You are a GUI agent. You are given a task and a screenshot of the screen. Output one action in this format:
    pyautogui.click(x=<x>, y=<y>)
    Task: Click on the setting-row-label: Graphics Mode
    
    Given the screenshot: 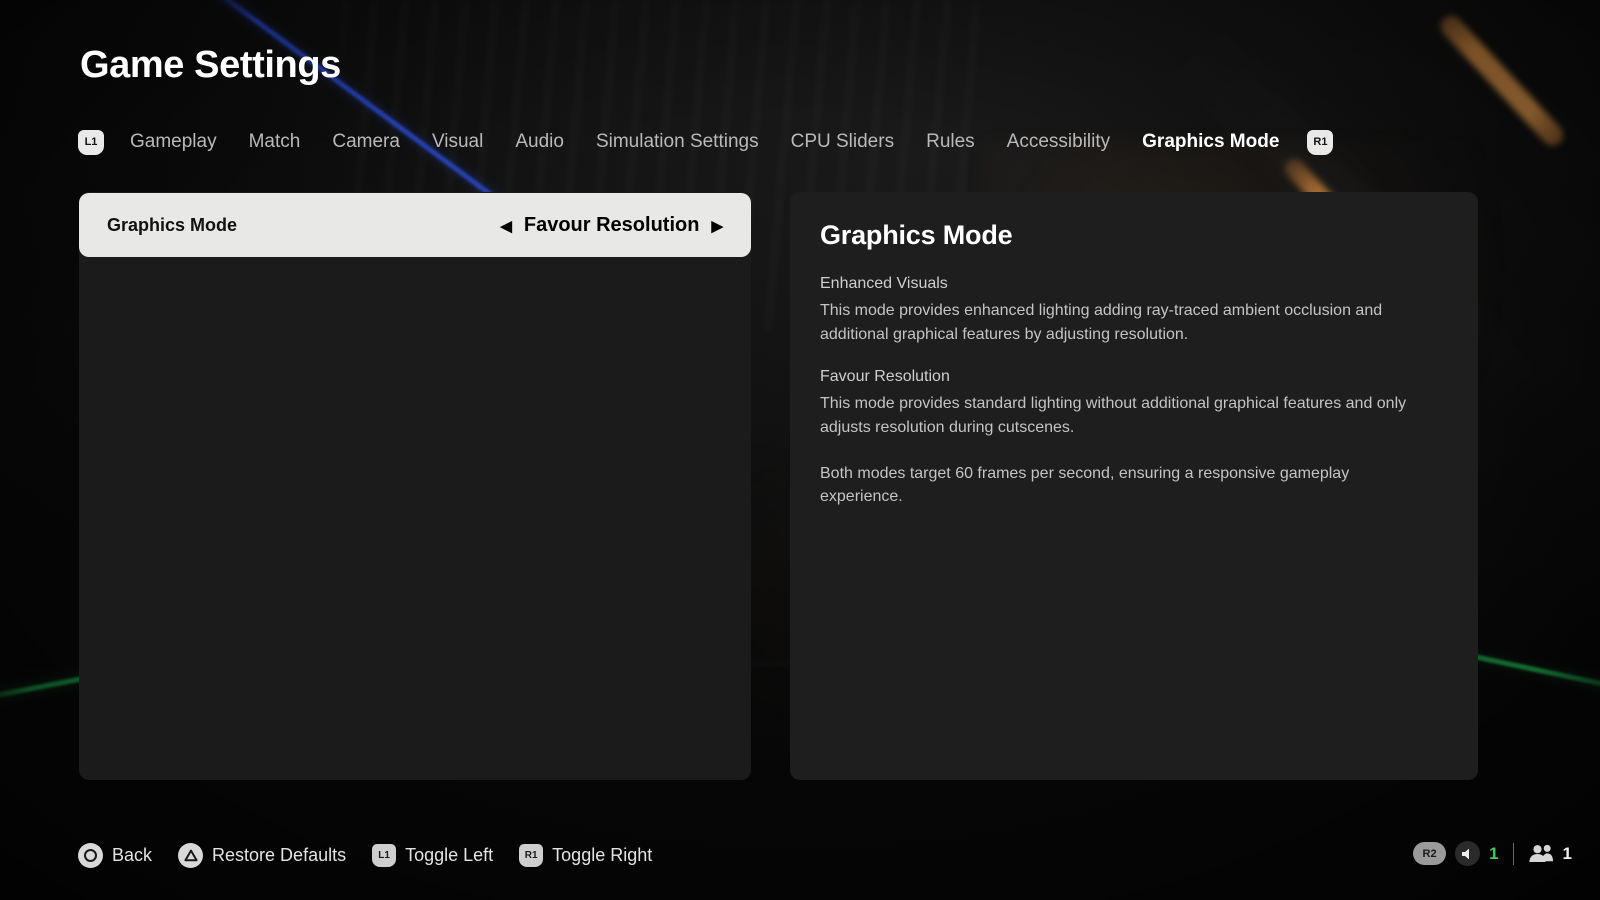 What is the action you would take?
    pyautogui.click(x=172, y=224)
    